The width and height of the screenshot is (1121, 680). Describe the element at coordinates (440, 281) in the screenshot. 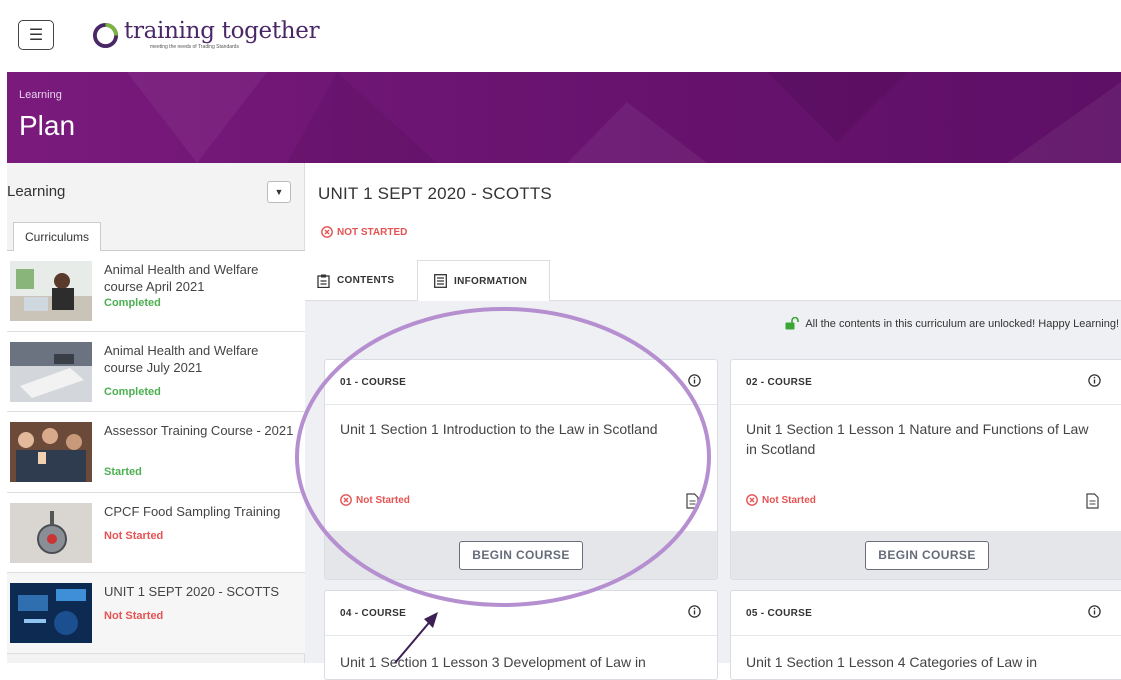

I see `info-list-icon` at that location.